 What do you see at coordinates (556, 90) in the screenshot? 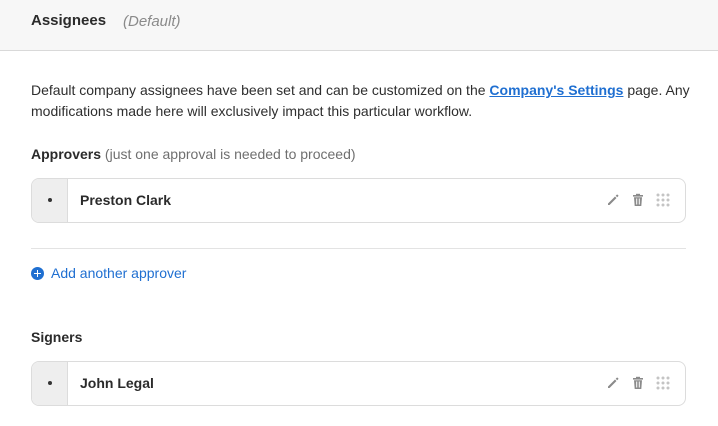
I see `company-settings-link: Company's Settings` at bounding box center [556, 90].